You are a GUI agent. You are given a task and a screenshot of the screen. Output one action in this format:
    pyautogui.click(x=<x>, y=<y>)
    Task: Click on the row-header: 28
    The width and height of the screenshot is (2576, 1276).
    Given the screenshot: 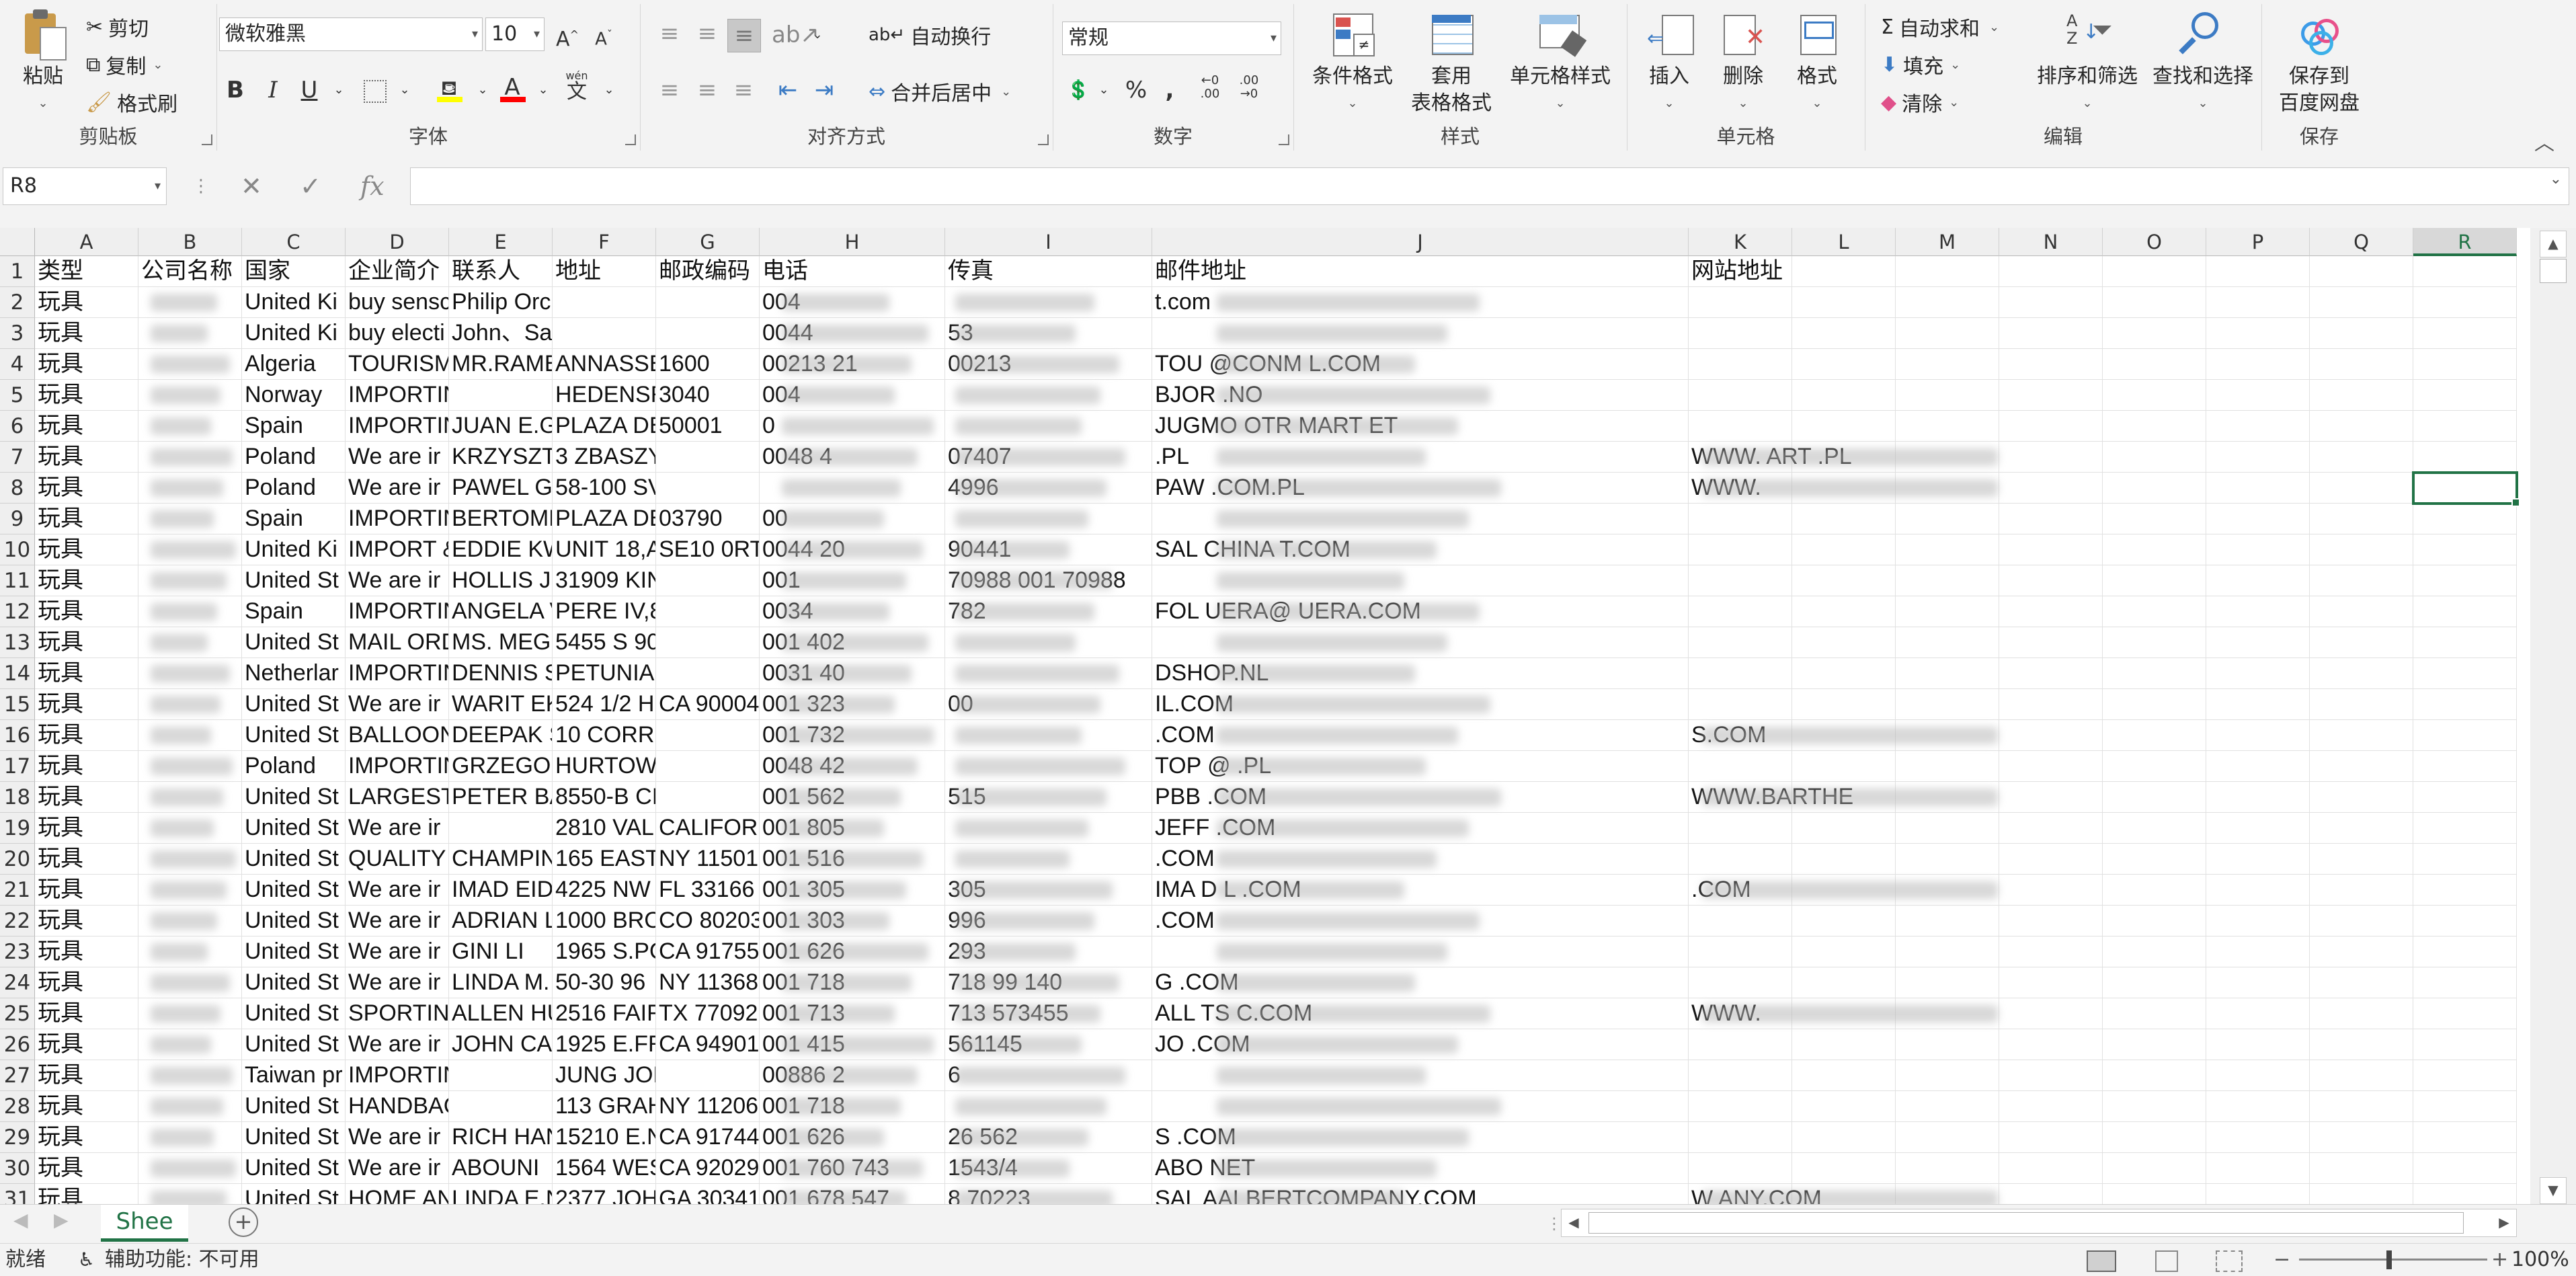 What is the action you would take?
    pyautogui.click(x=17, y=1106)
    